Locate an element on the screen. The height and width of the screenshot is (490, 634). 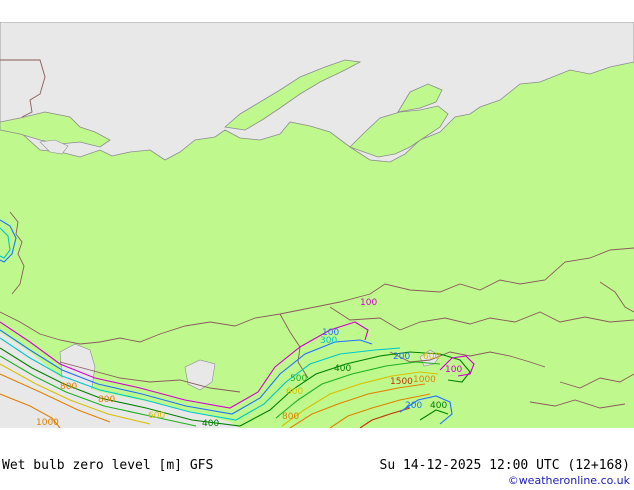
contour-label: 300 is located at coordinates (328, 341).